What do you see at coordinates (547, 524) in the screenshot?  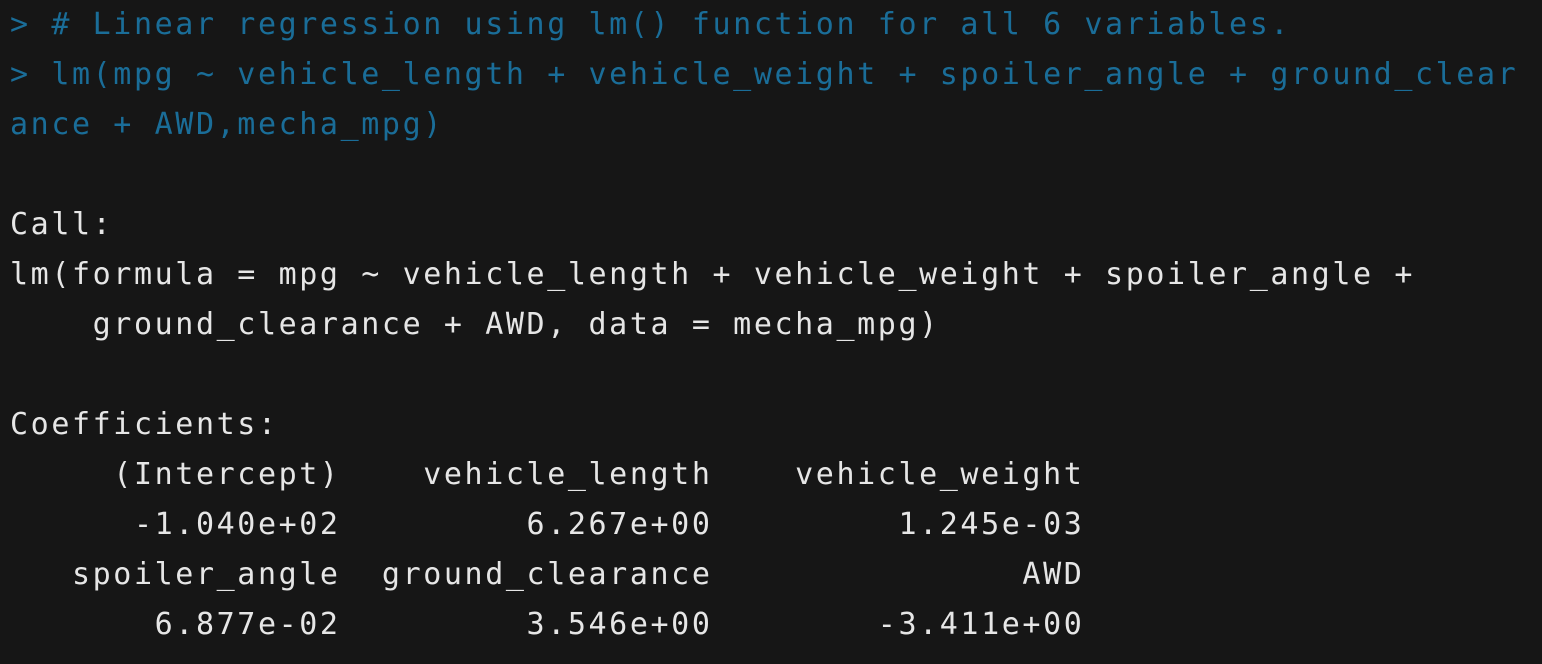 I see `coefficient-values-row: -1.040e+02 6.267e+00 1.245e-03` at bounding box center [547, 524].